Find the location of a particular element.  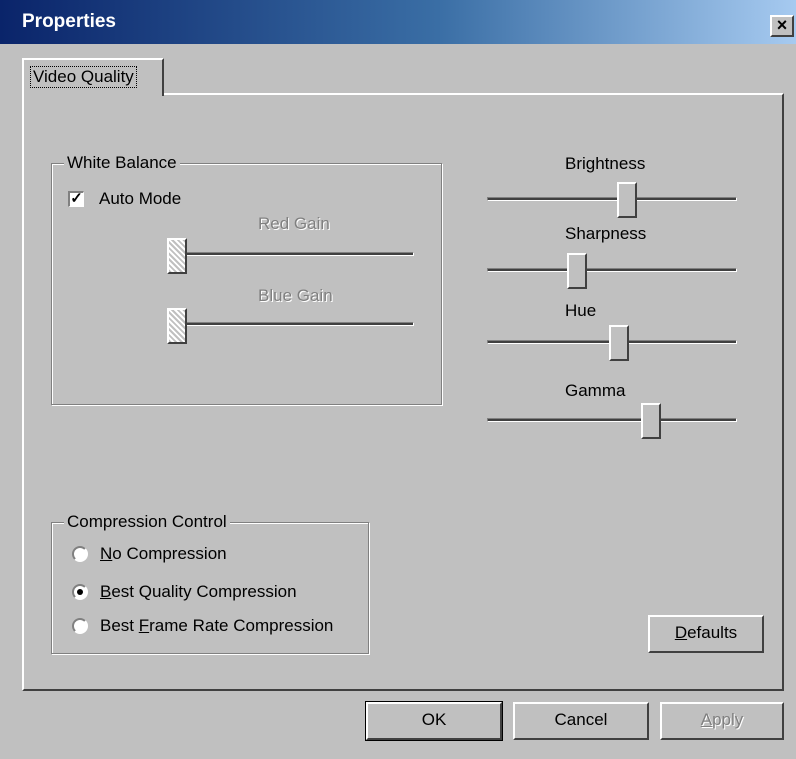

close-button: × is located at coordinates (782, 26).